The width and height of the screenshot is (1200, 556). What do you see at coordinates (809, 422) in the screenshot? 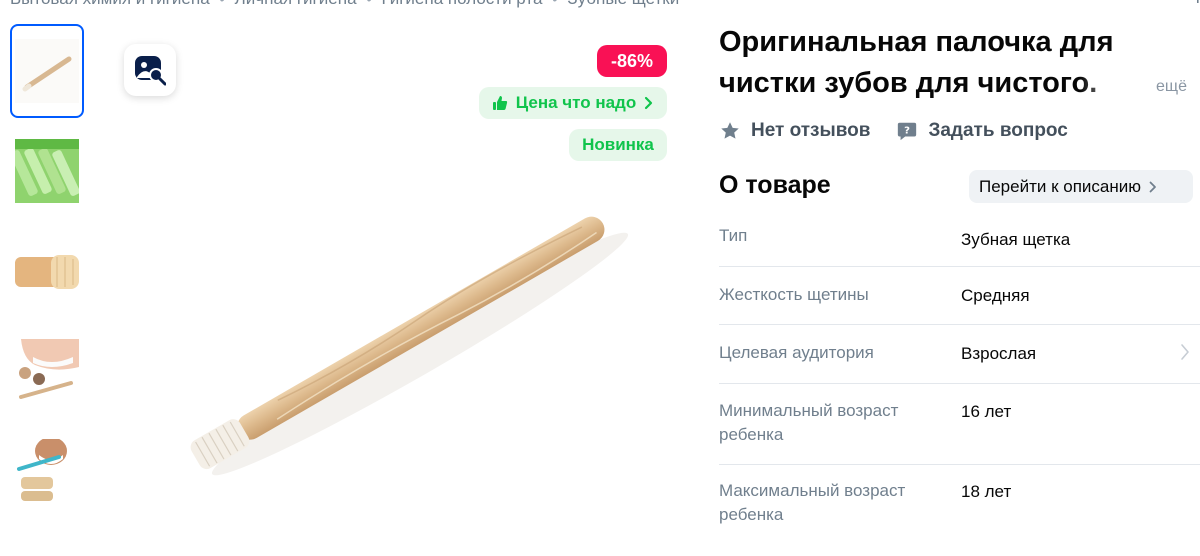
I see `spec-label: Минимальный возраст ребенка` at bounding box center [809, 422].